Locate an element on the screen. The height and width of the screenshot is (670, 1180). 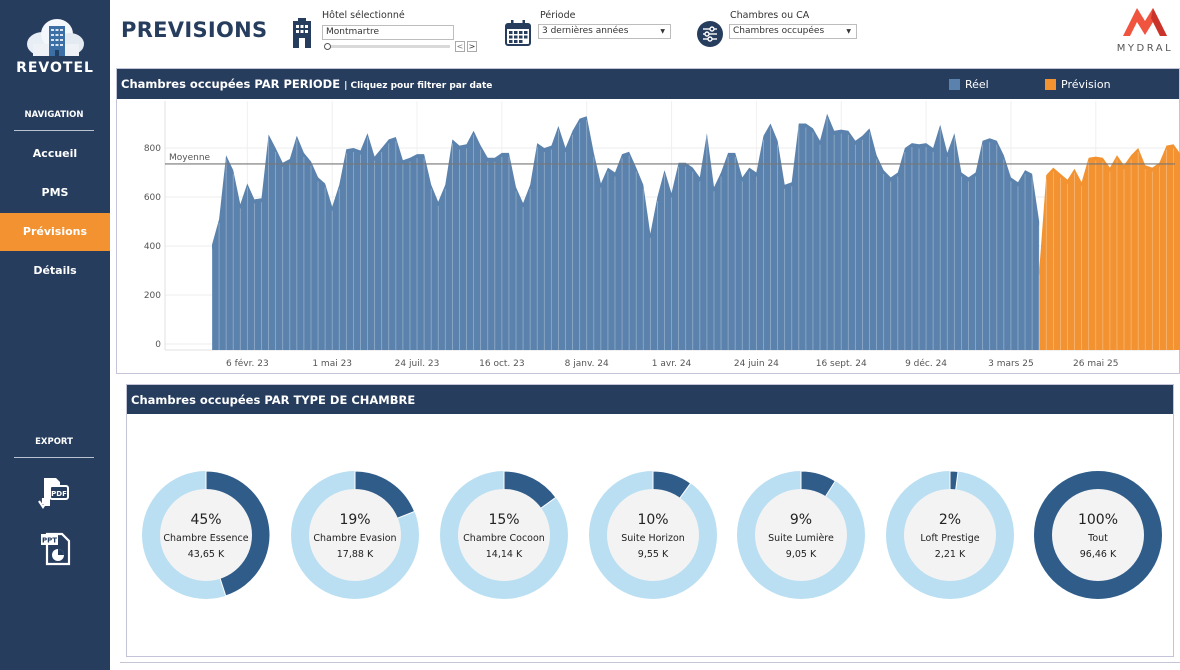
sidebar-item-details: Détails is located at coordinates (55, 271).